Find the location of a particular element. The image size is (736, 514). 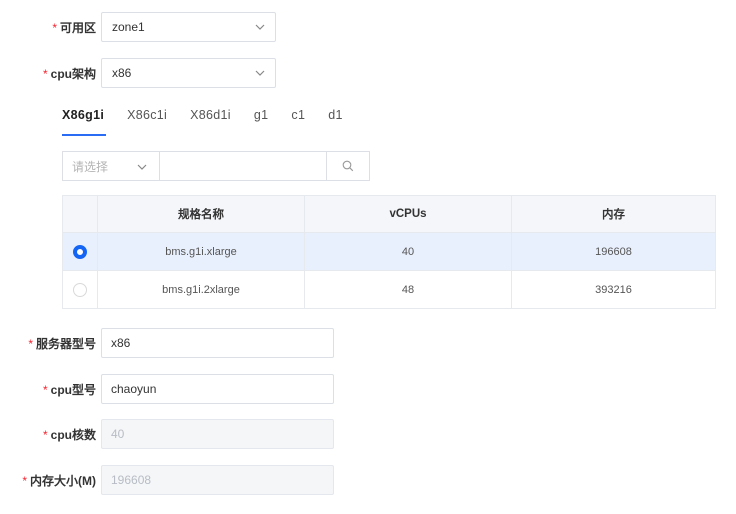

arch-label: * cpu架构 is located at coordinates (69, 73).